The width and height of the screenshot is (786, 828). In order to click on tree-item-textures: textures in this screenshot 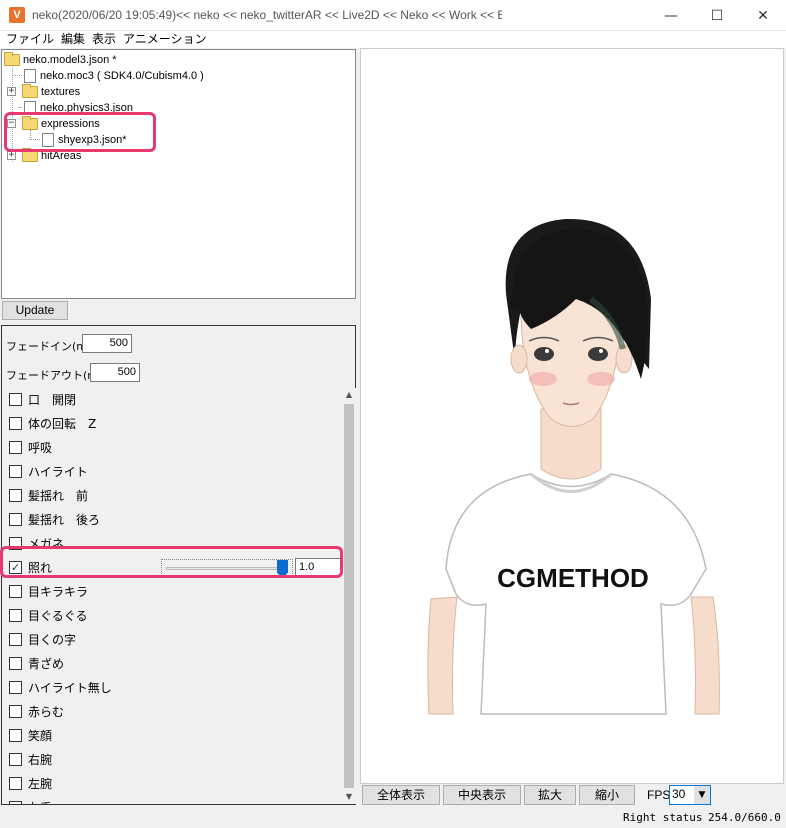, I will do `click(51, 92)`.